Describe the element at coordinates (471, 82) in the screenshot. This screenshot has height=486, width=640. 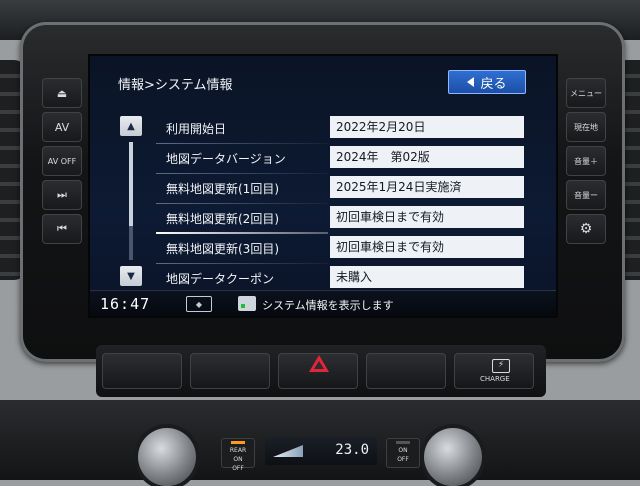
I see `back-triangle-icon` at that location.